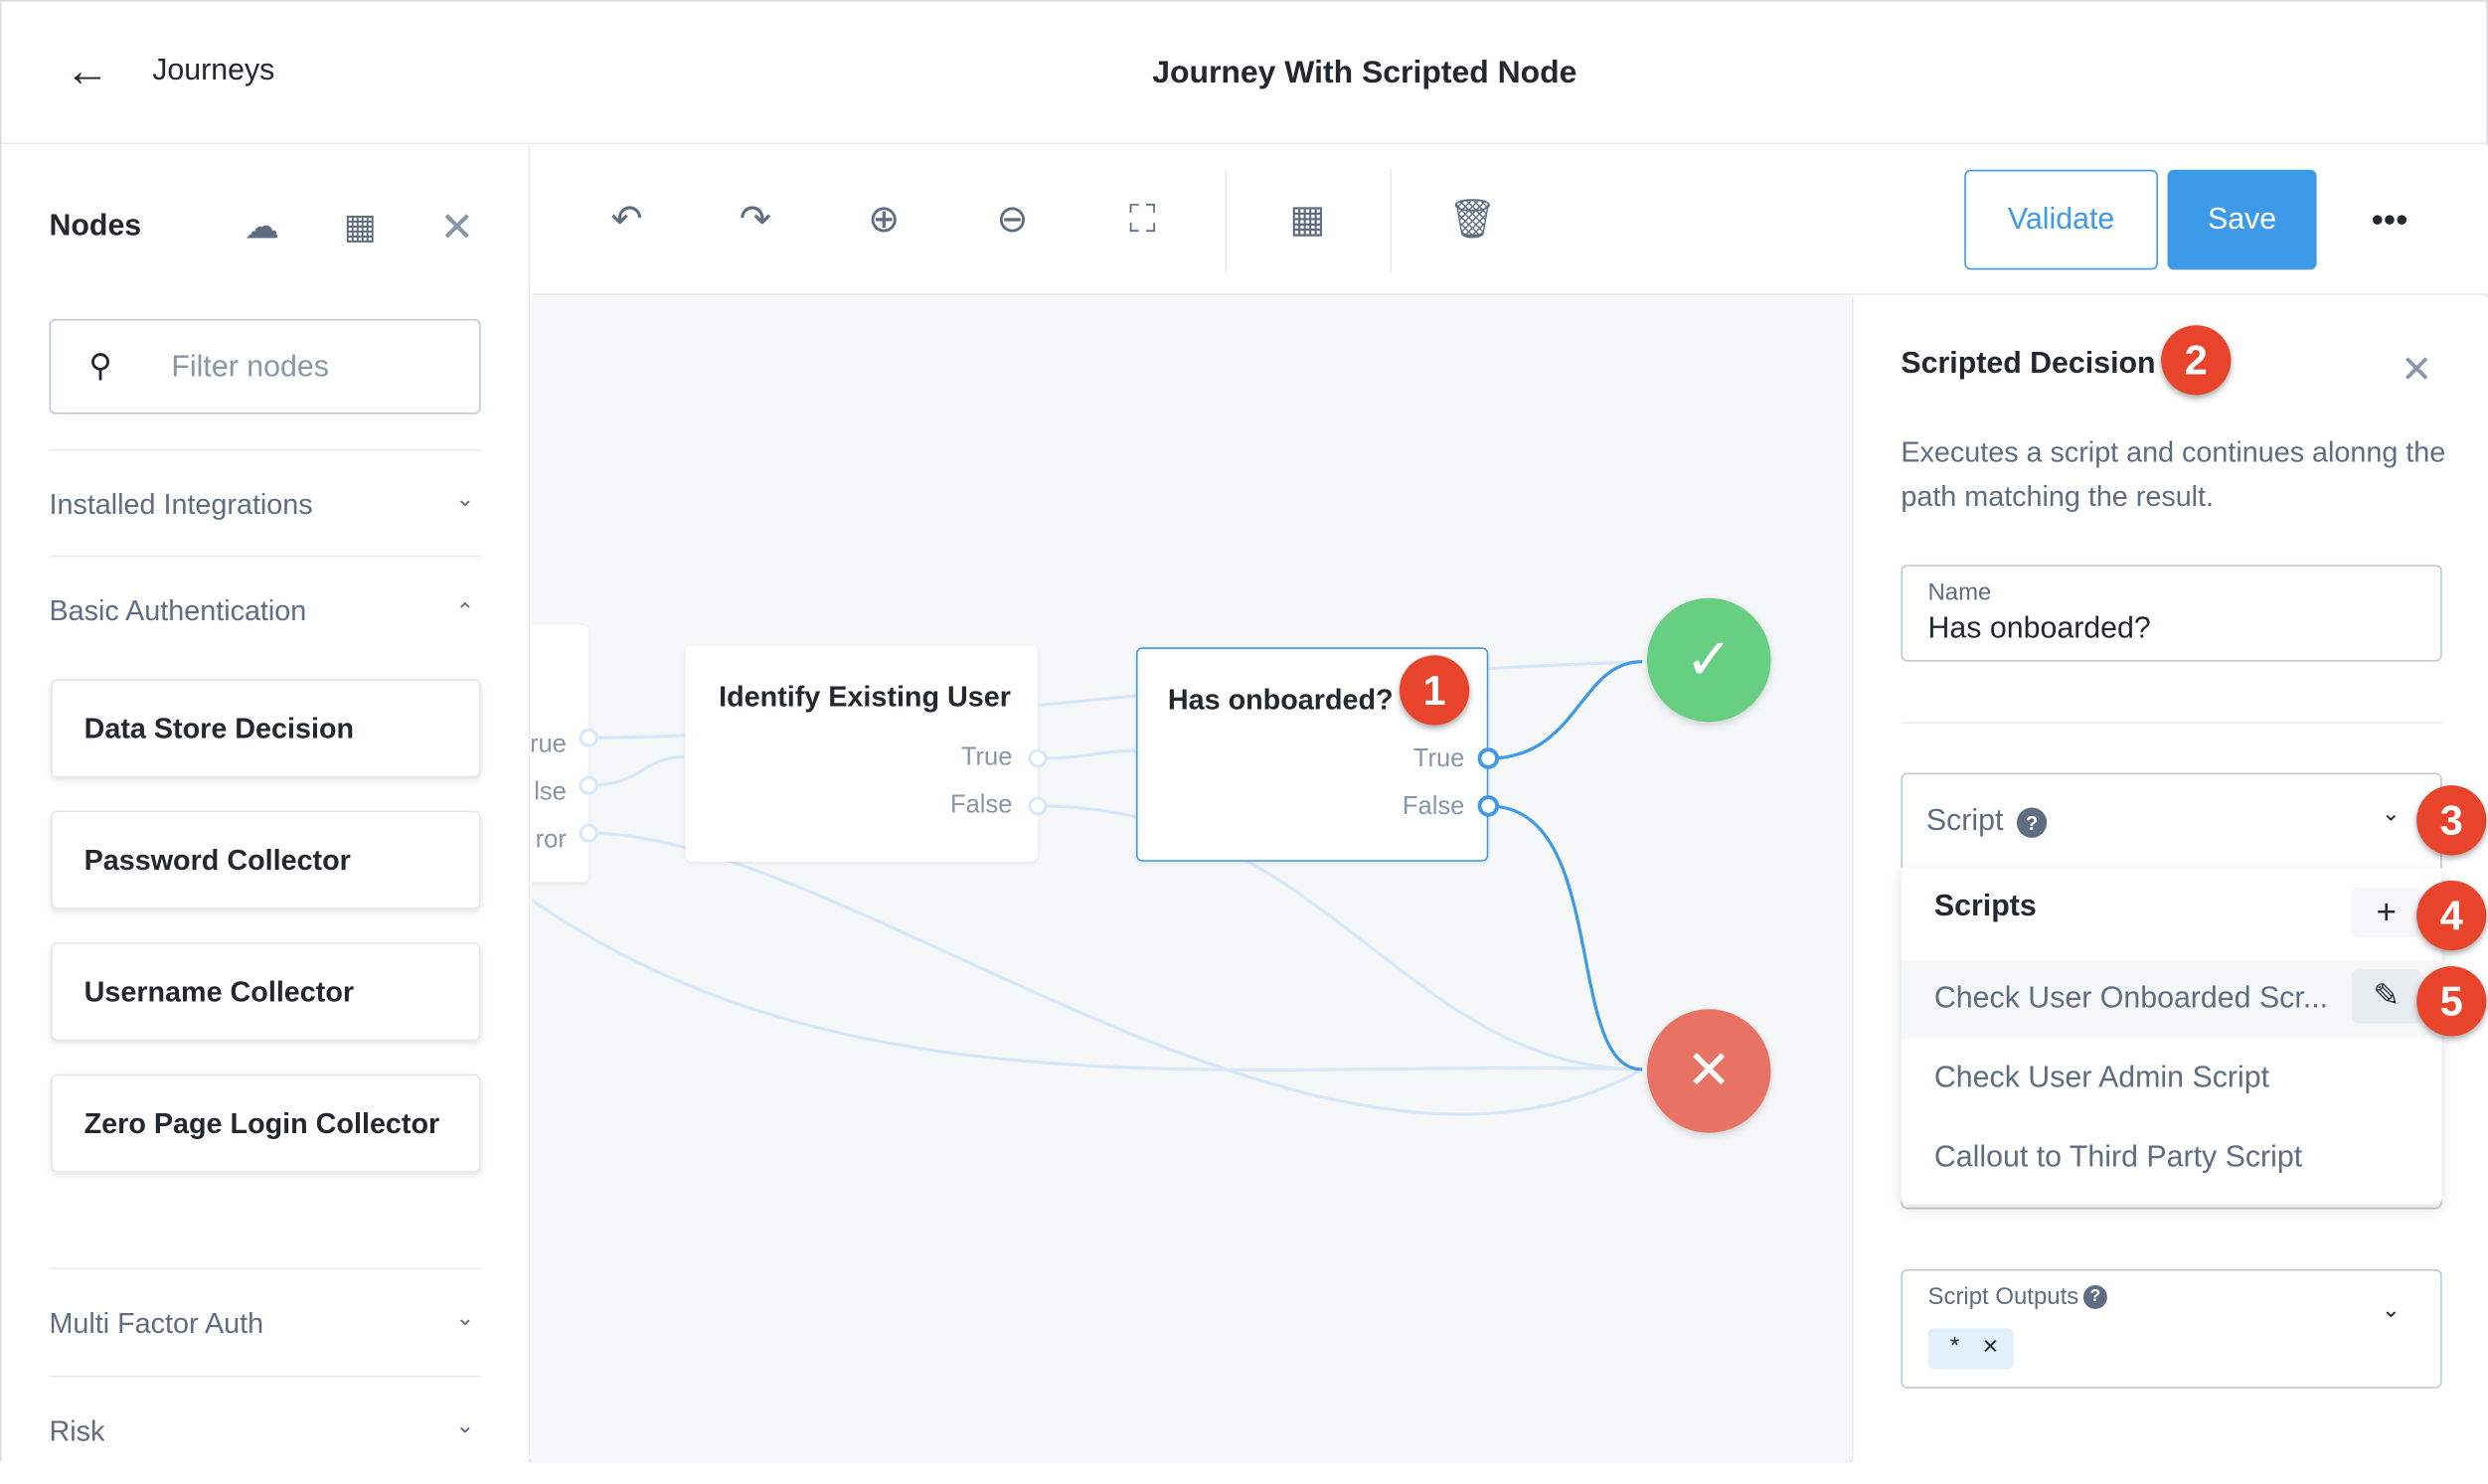 This screenshot has height=1484, width=2488. What do you see at coordinates (181, 504) in the screenshot?
I see `category-label: Installed Integrations` at bounding box center [181, 504].